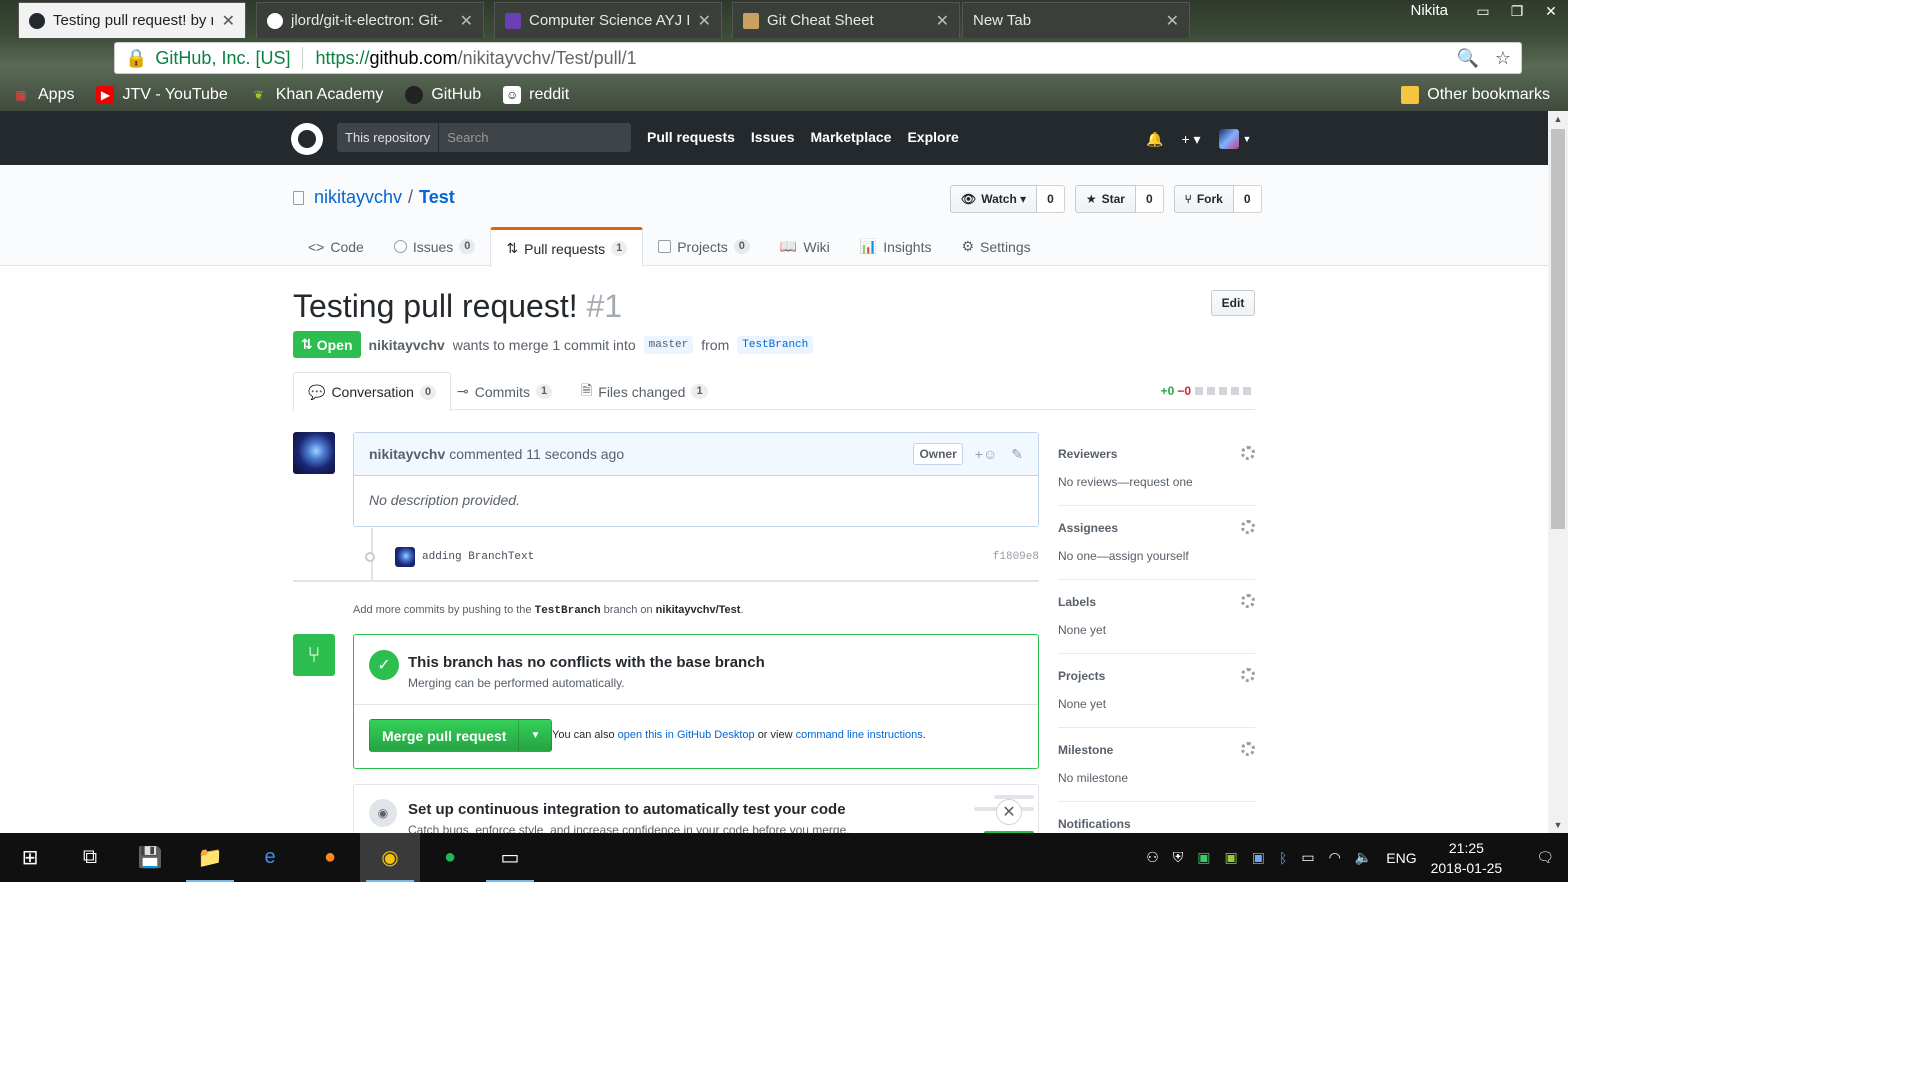  What do you see at coordinates (1077, 602) in the screenshot?
I see `sidebar-label: Labels` at bounding box center [1077, 602].